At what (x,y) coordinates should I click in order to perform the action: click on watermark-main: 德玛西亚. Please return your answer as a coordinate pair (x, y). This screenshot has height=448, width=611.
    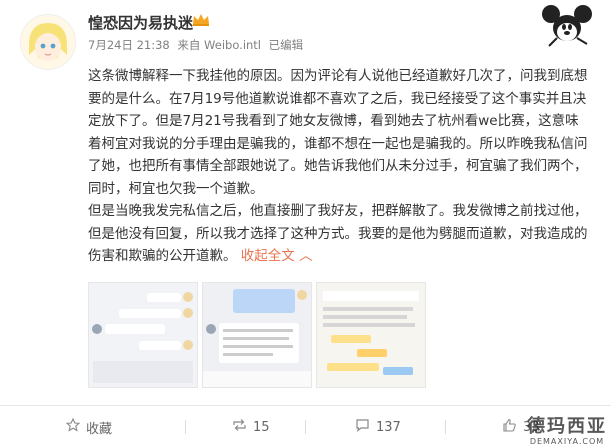
    Looking at the image, I should click on (567, 426).